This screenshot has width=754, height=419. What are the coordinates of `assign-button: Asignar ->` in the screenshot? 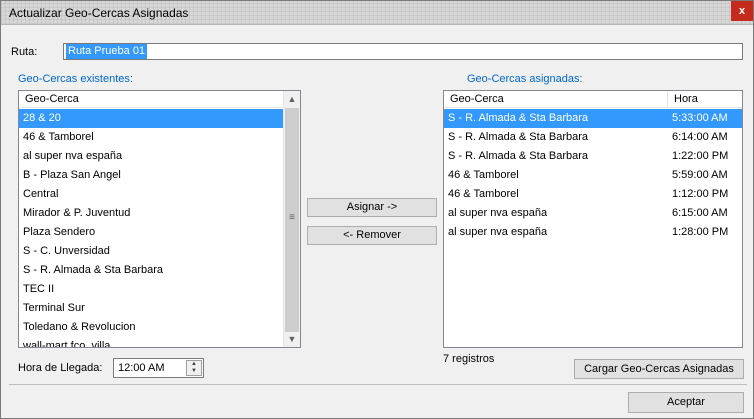 It's located at (372, 207).